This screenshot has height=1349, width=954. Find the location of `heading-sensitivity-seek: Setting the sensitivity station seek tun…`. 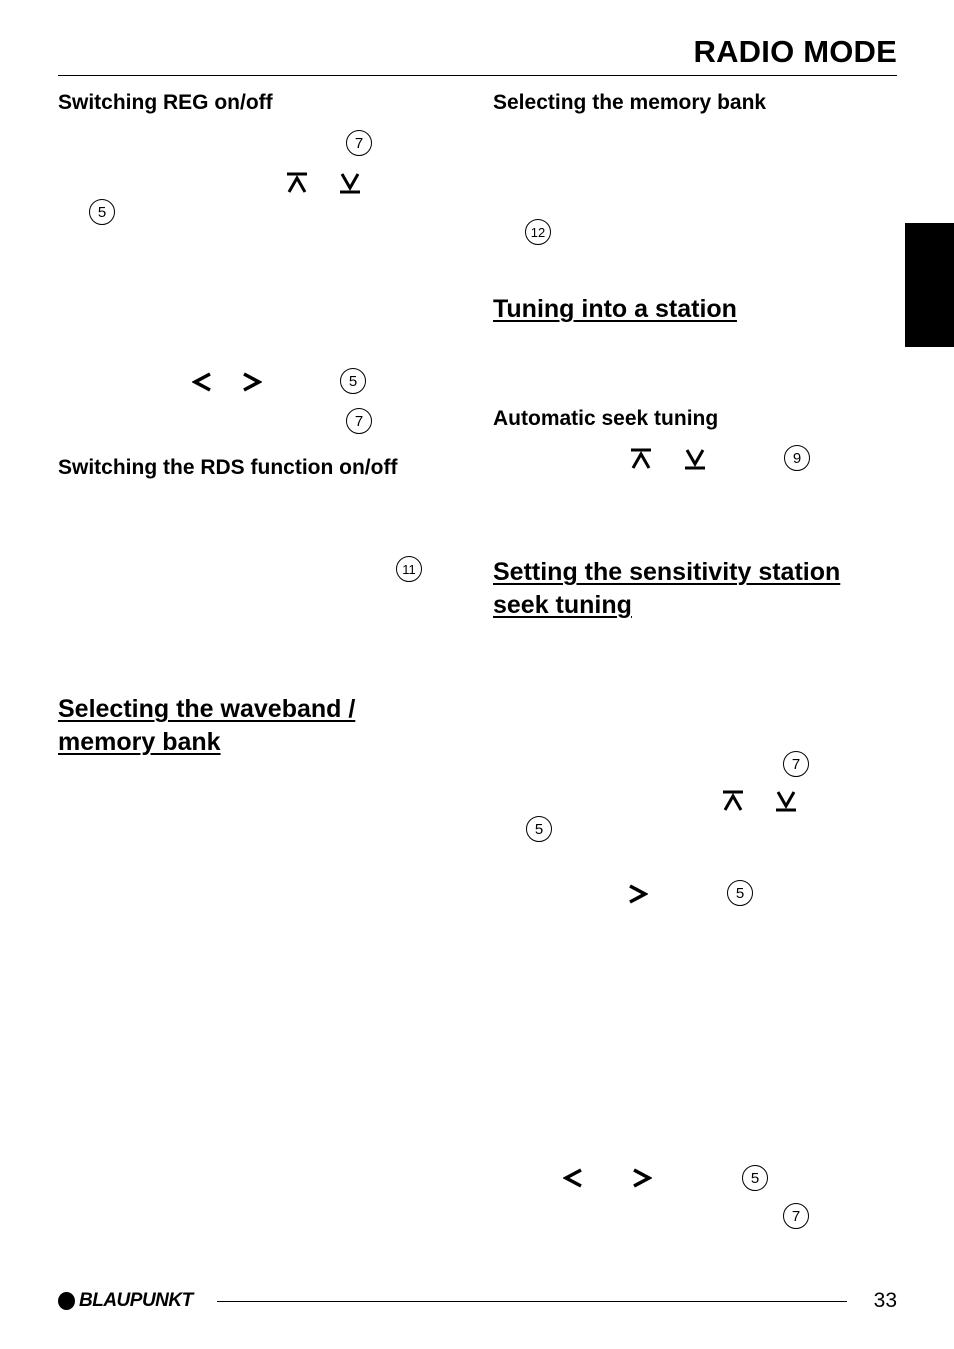

heading-sensitivity-seek: Setting the sensitivity station seek tun… is located at coordinates (666, 589).